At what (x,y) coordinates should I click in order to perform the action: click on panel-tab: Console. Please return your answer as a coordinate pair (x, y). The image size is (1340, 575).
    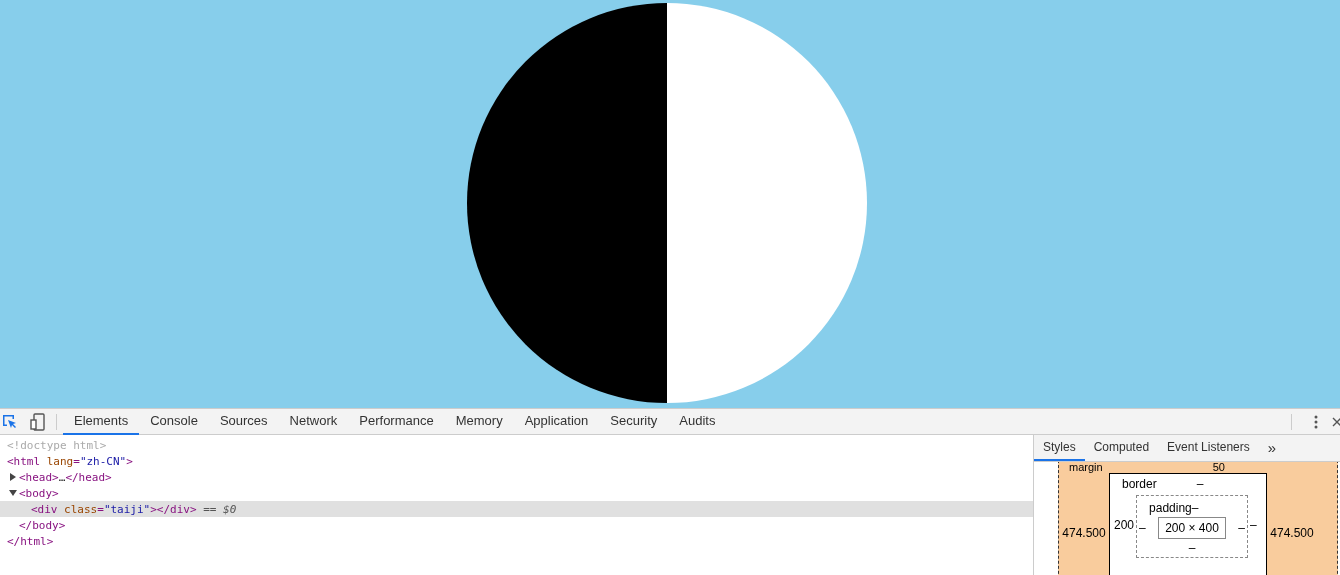
    Looking at the image, I should click on (174, 421).